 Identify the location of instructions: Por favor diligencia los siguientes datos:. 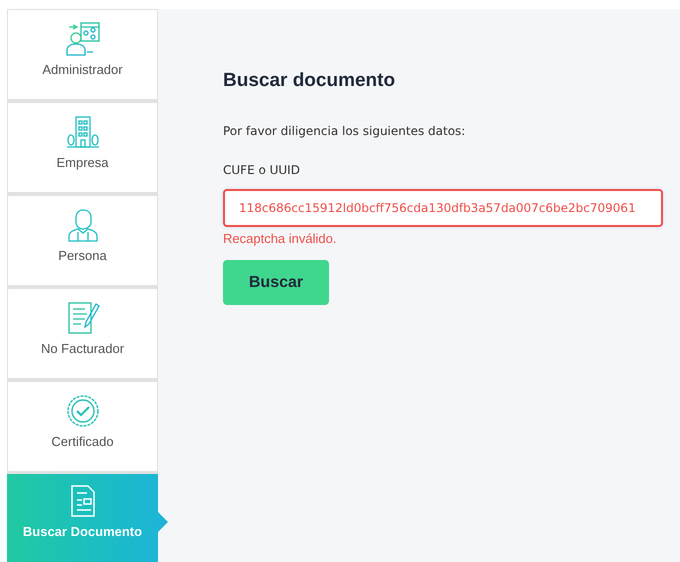
(344, 131).